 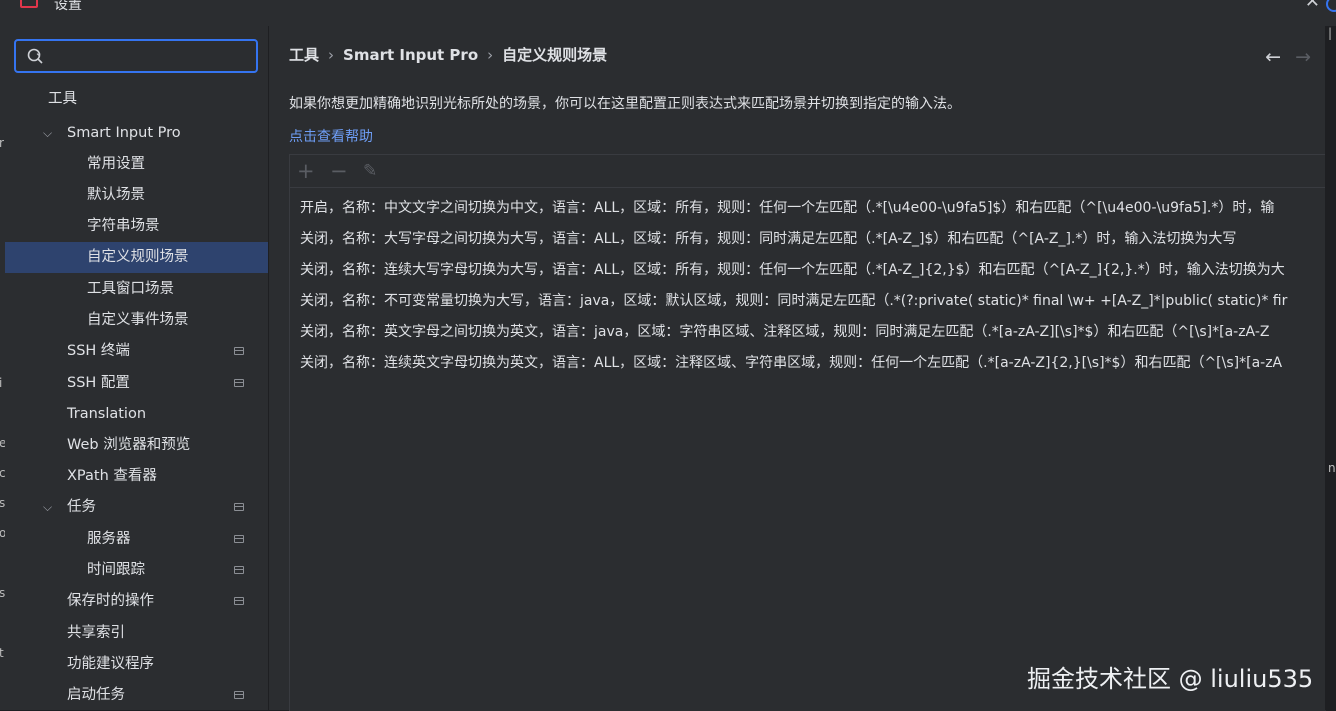 I want to click on navigation-arrows: ← →, so click(x=1288, y=57).